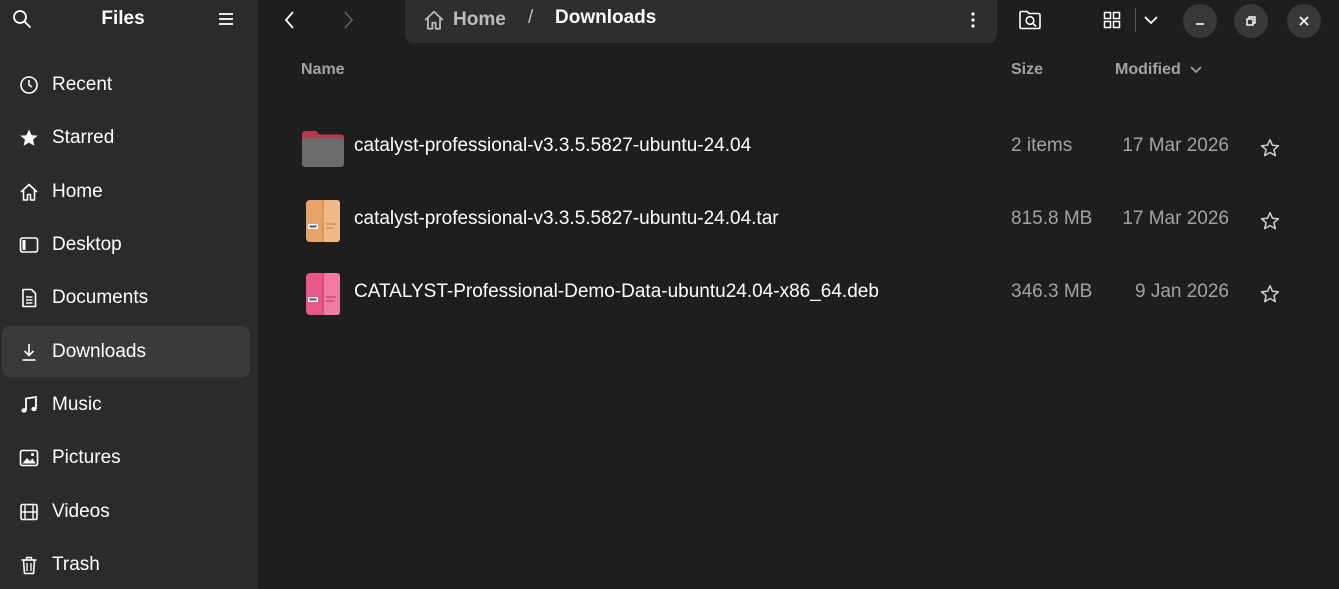 This screenshot has height=589, width=1339. I want to click on search-icon, so click(22, 19).